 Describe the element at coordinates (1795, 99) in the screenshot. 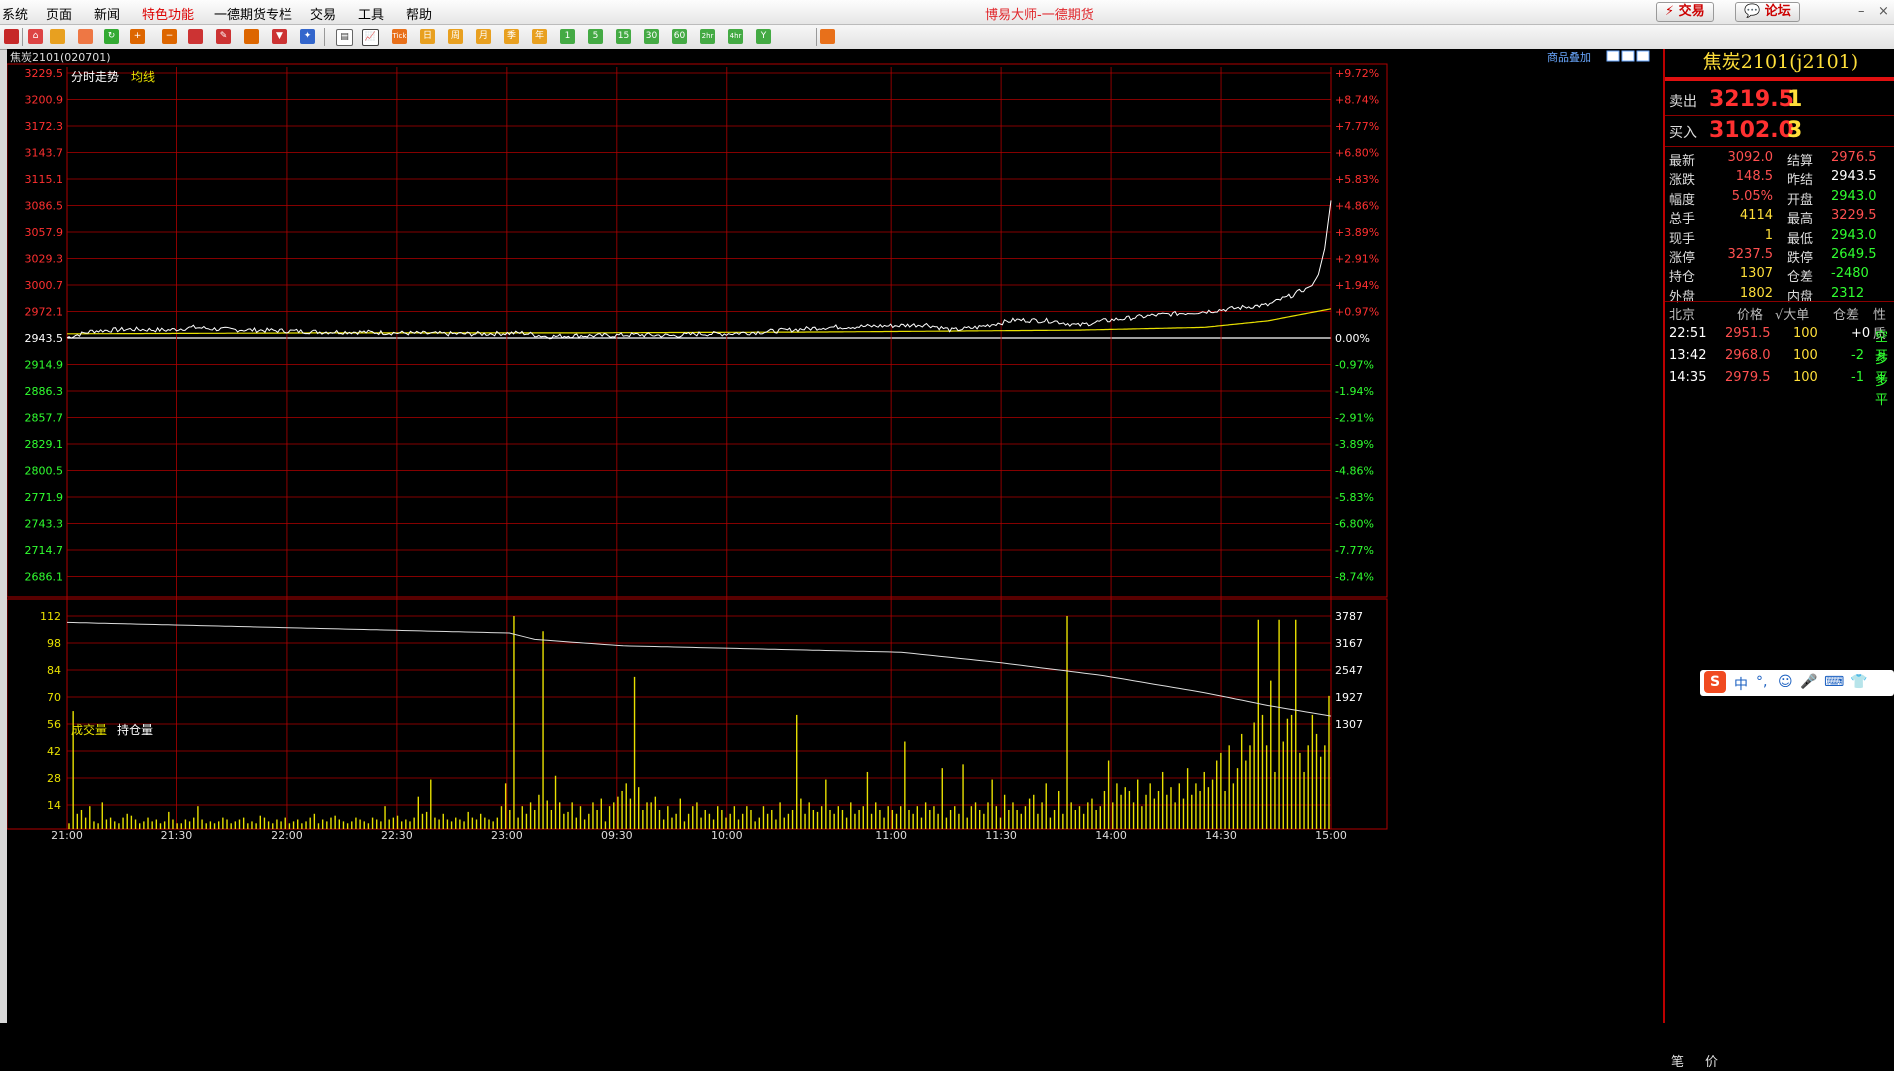

I see `ask-volume: 1` at that location.